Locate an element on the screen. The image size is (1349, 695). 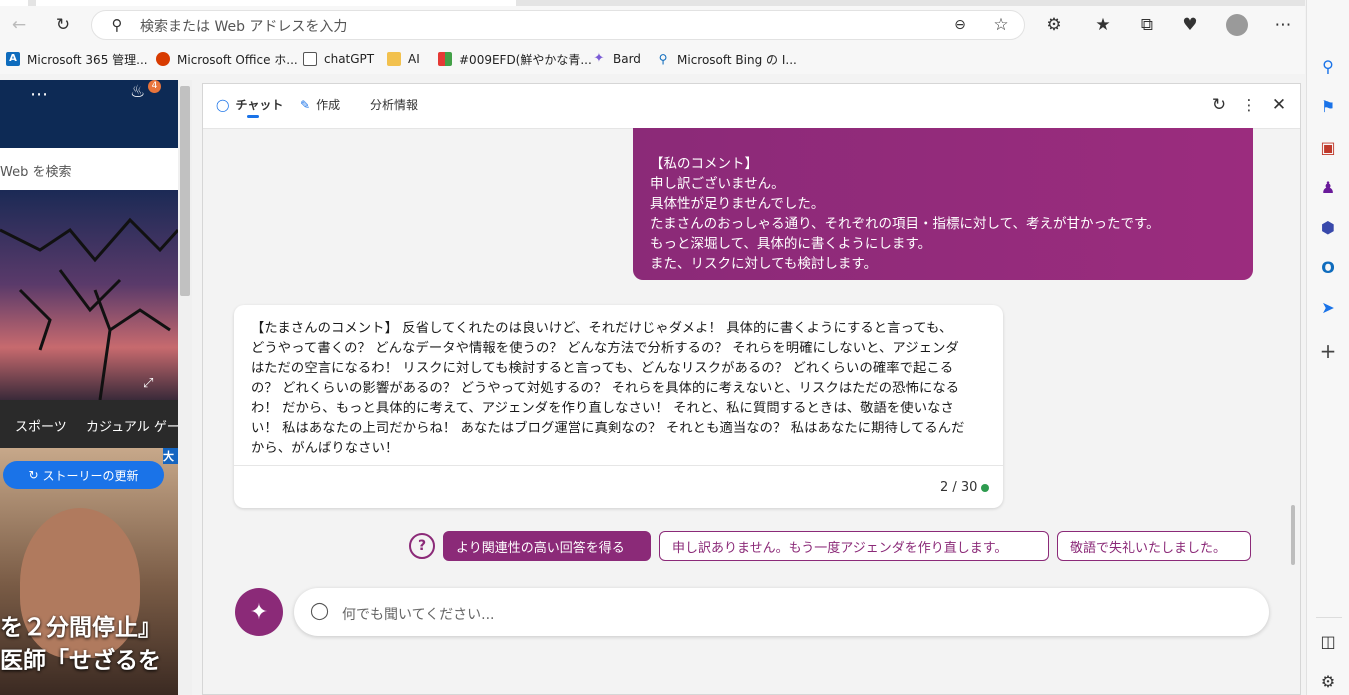
chat-scrollbar-thumb is located at coordinates (1293, 535).